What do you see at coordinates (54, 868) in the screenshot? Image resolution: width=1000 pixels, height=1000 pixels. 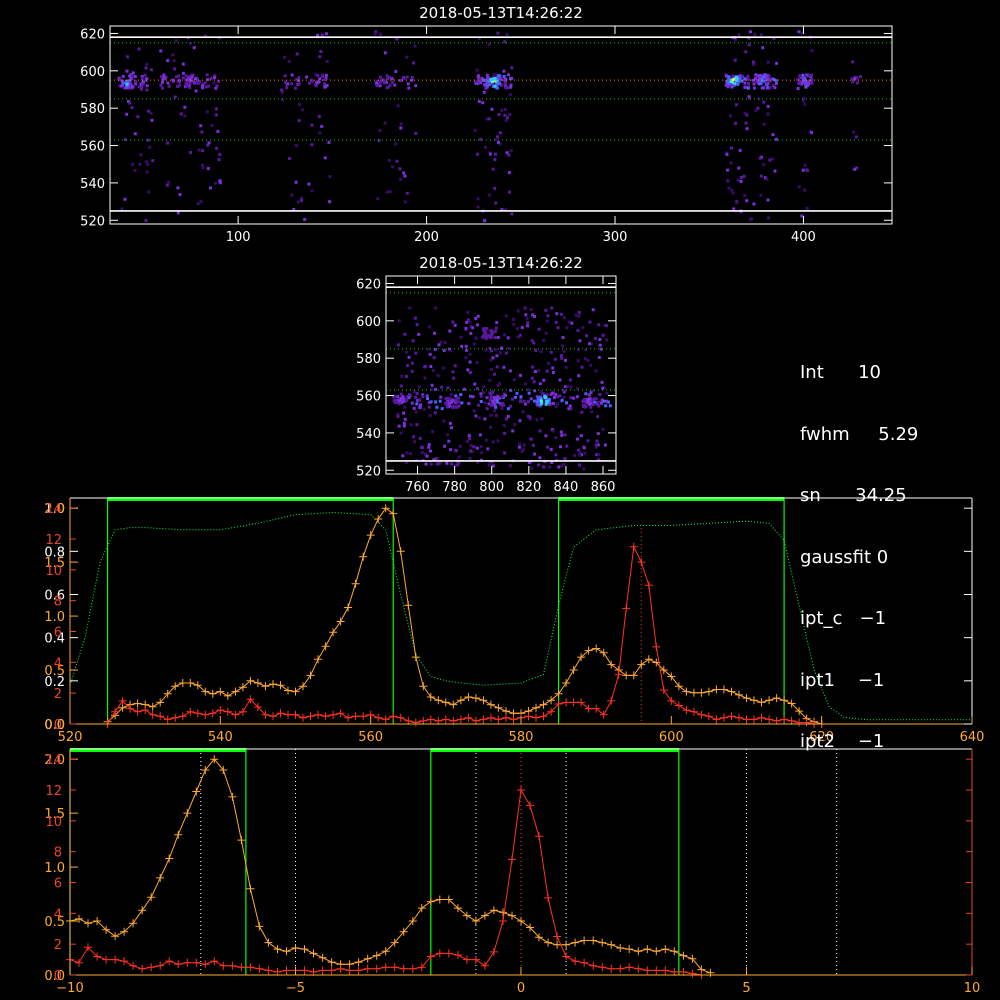 I see `y-yellow-tick-label-4-2: 1.0` at bounding box center [54, 868].